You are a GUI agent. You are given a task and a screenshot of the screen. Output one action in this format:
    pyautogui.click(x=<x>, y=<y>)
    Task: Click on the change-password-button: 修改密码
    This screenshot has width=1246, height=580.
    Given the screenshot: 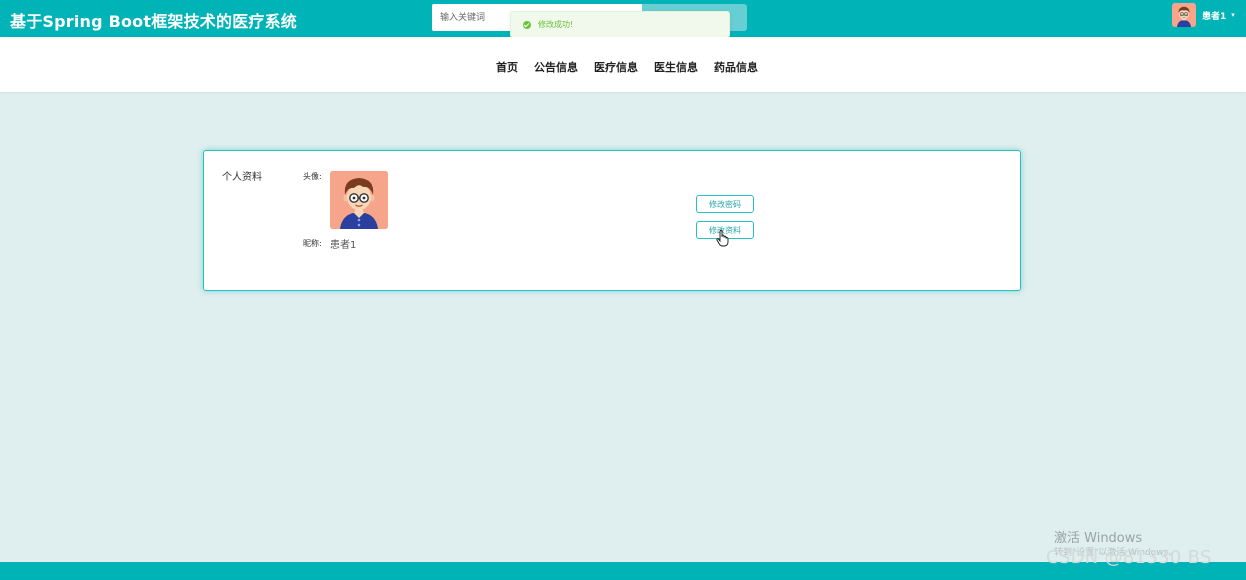 What is the action you would take?
    pyautogui.click(x=725, y=204)
    